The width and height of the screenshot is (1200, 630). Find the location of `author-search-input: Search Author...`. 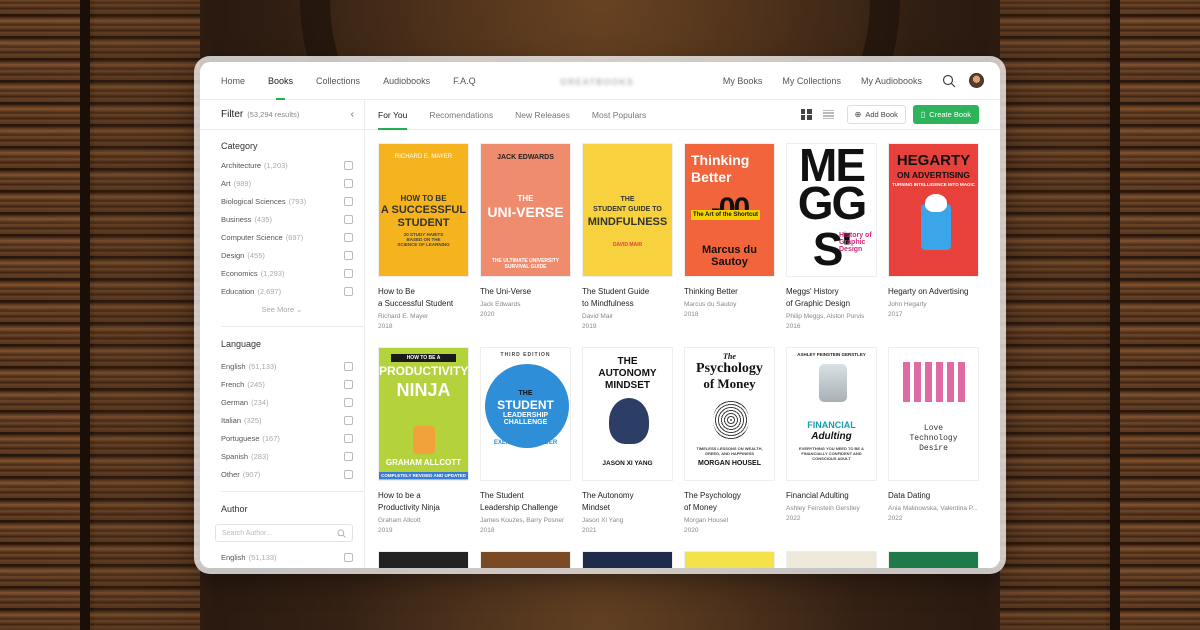

author-search-input: Search Author... is located at coordinates (284, 533).